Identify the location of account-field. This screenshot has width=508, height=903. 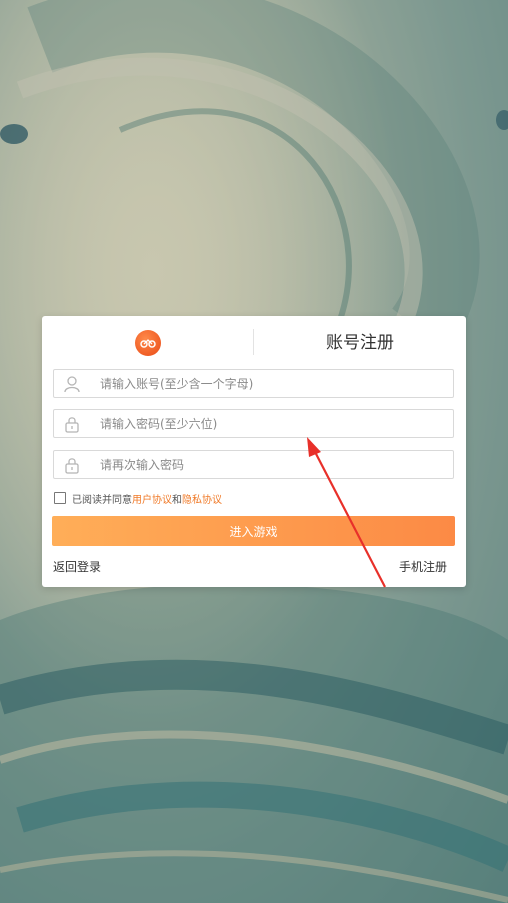
(253, 383).